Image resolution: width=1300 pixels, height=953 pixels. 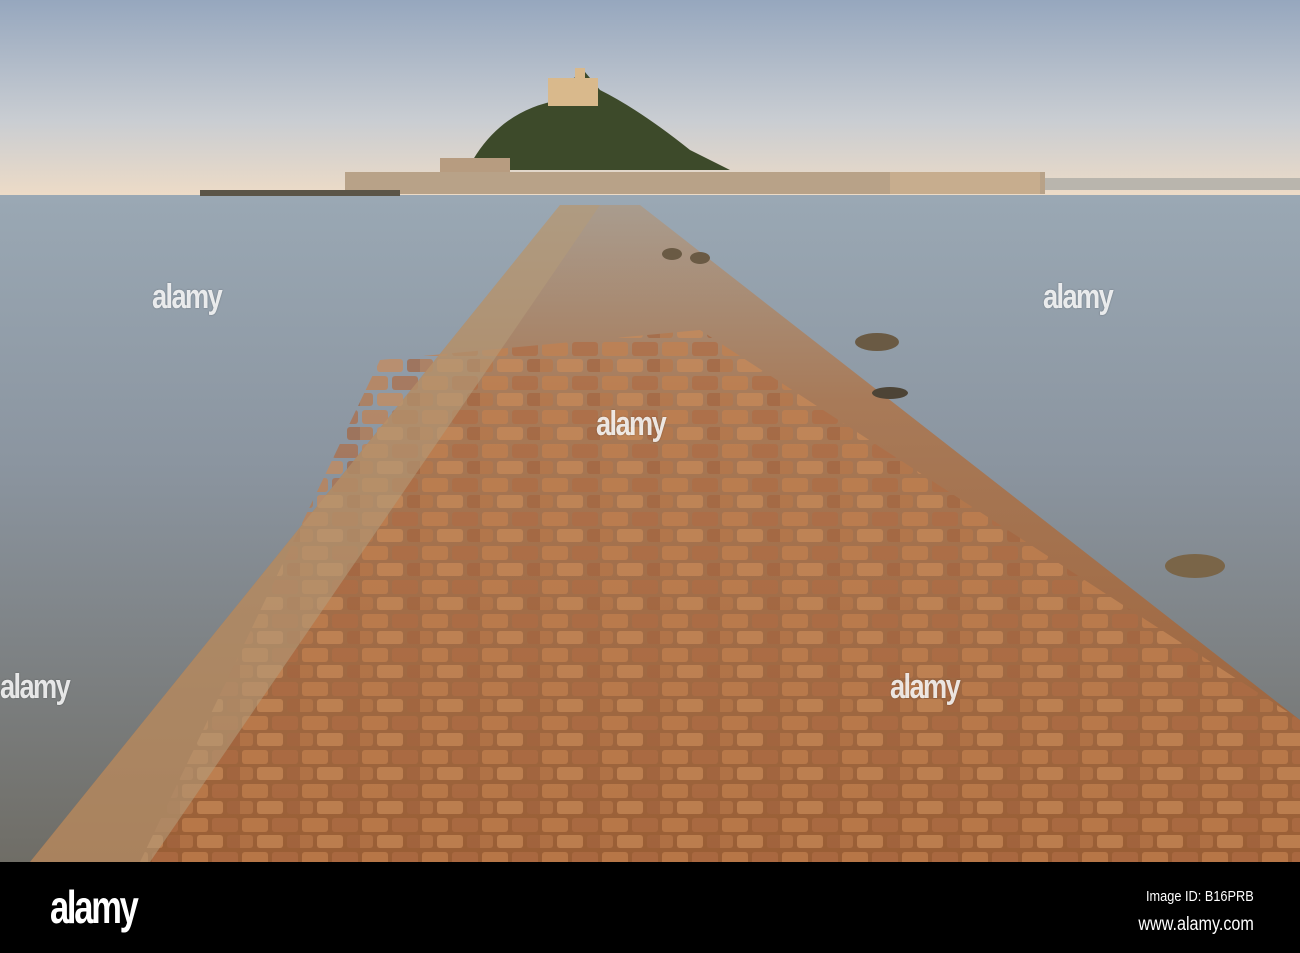 What do you see at coordinates (94, 907) in the screenshot?
I see `alamy-logo: alamy` at bounding box center [94, 907].